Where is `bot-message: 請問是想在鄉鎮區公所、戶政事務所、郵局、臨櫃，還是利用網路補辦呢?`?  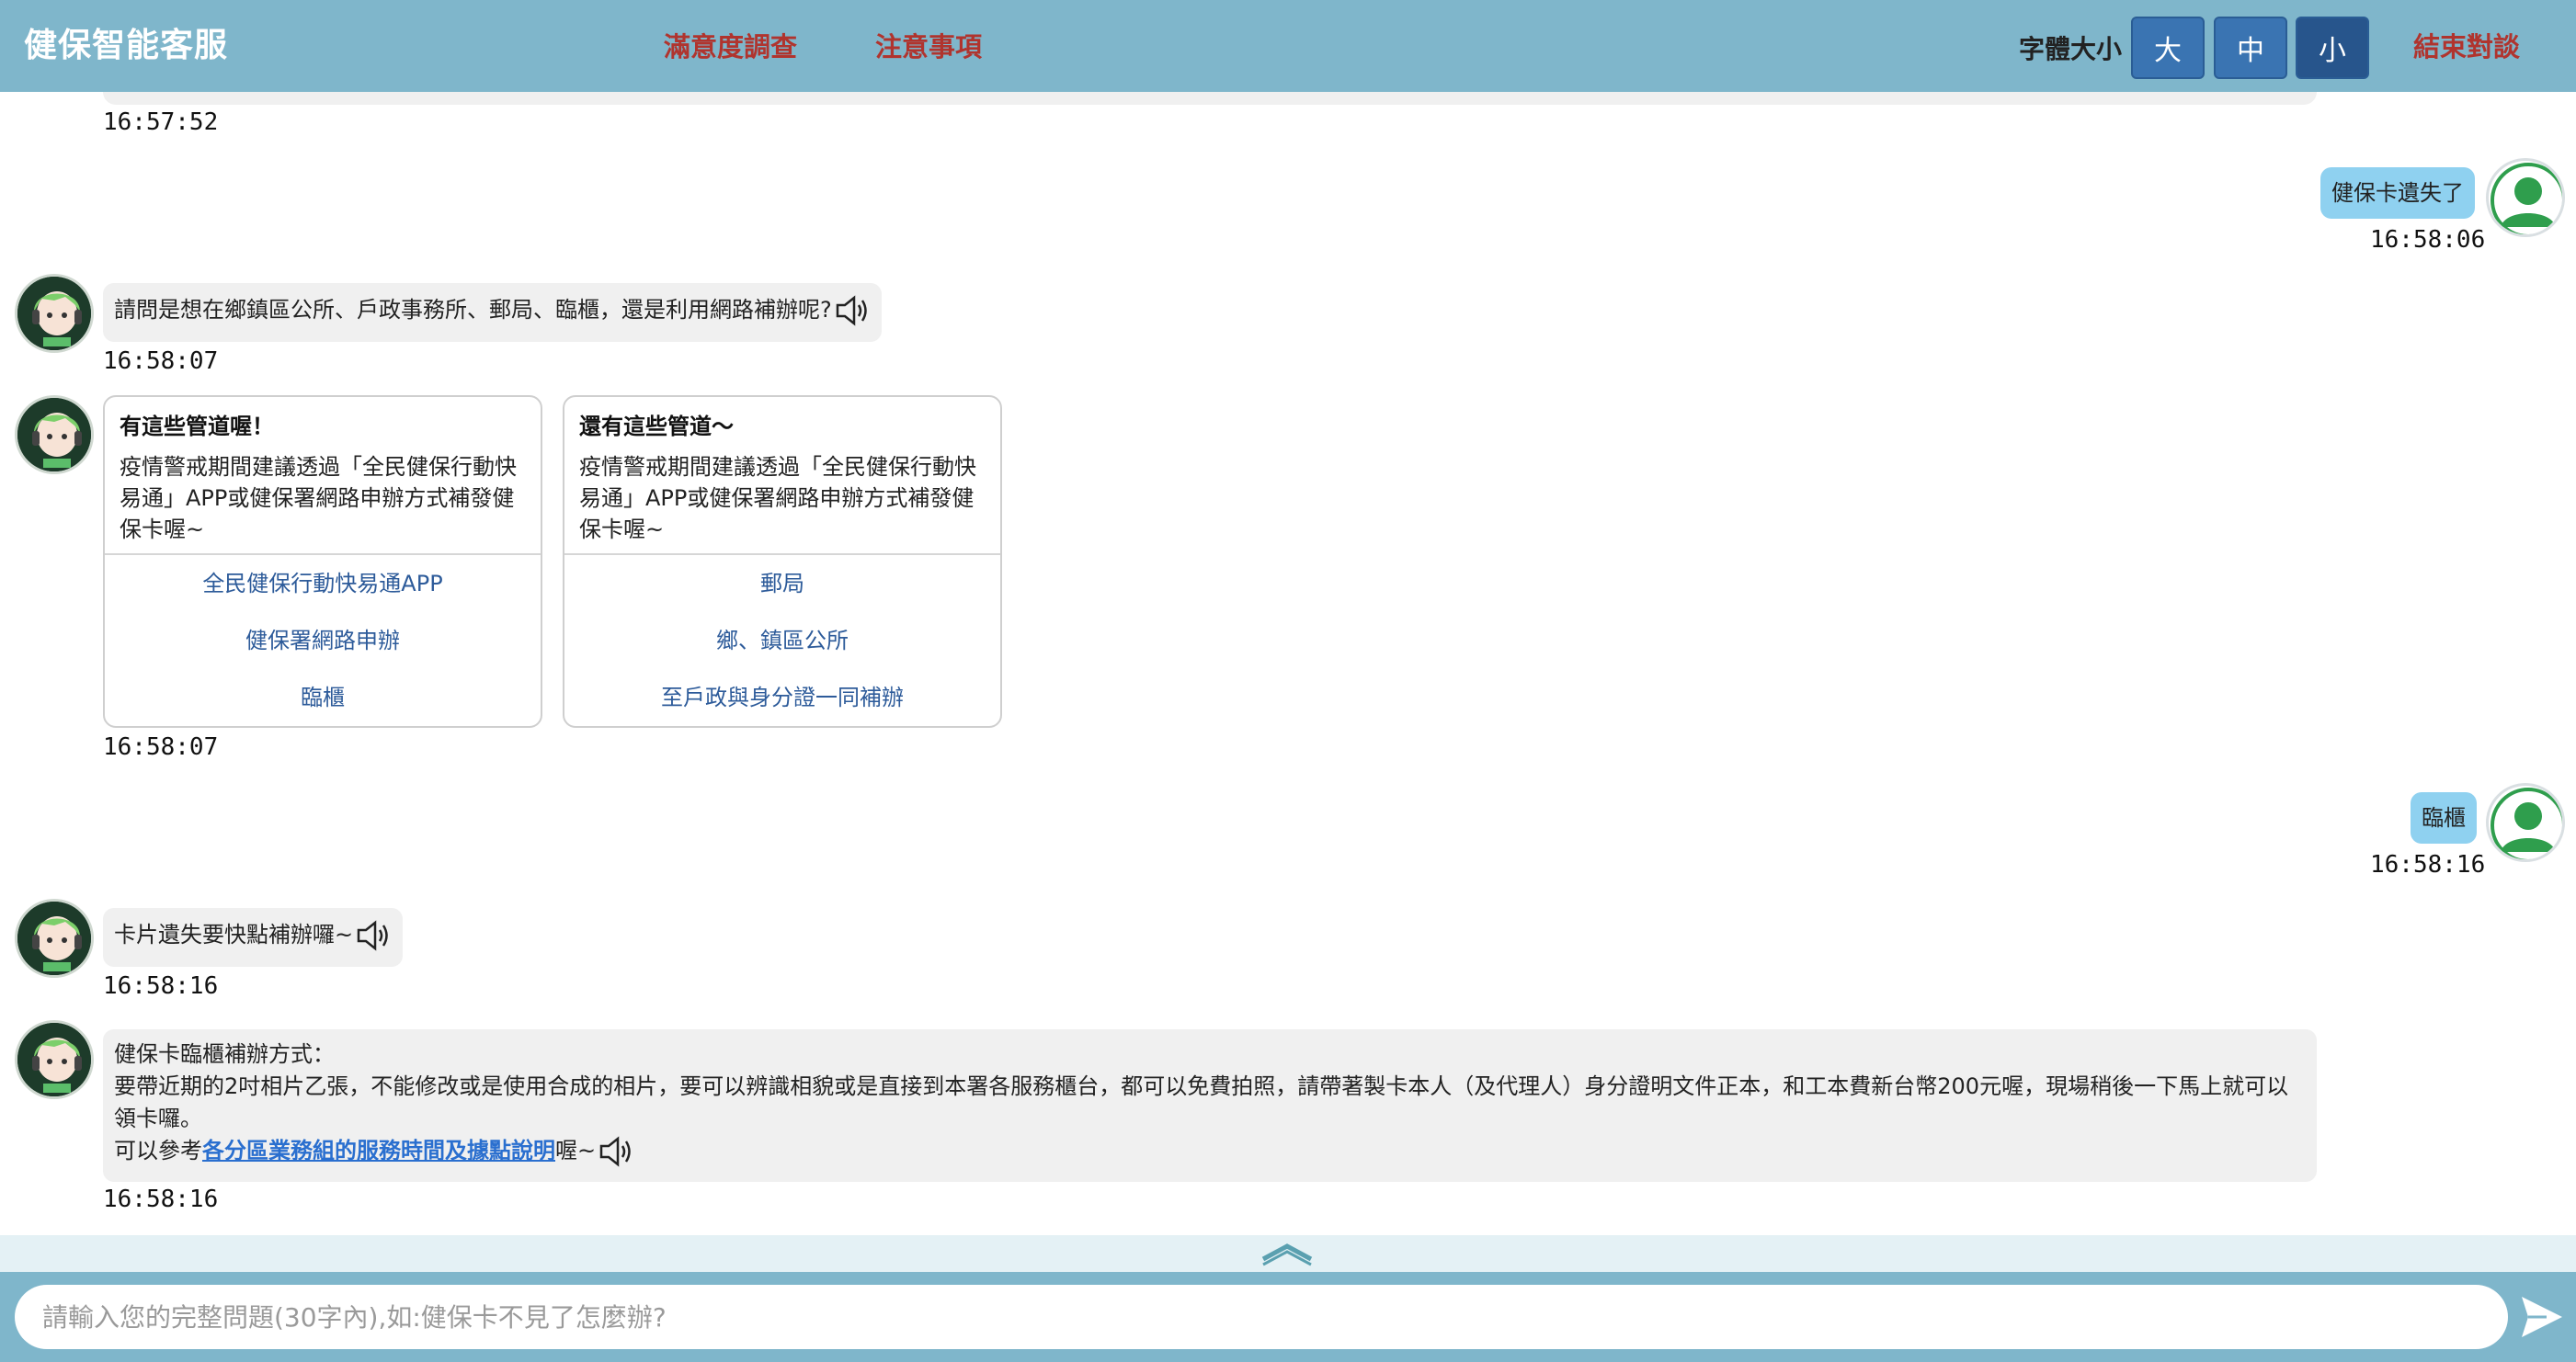 bot-message: 請問是想在鄉鎮區公所、戶政事務所、郵局、臨櫃，還是利用網路補辦呢? is located at coordinates (492, 312).